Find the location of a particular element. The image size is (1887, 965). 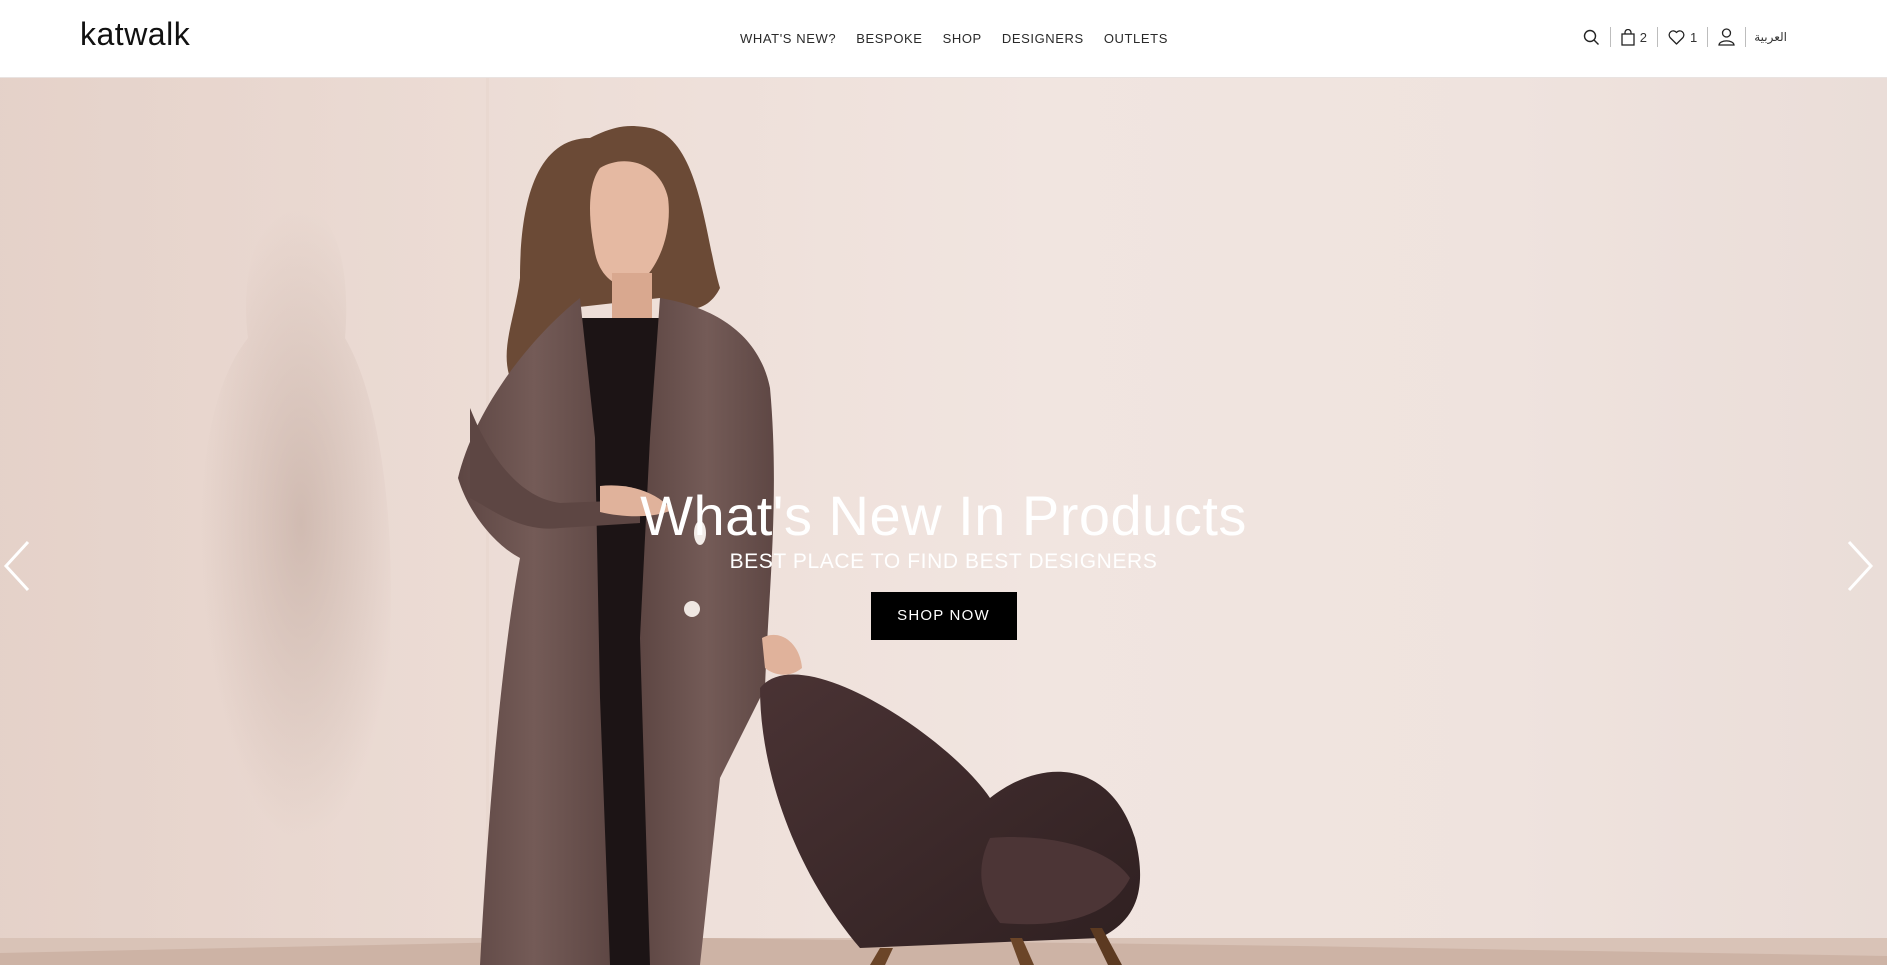

language-switch: العربية is located at coordinates (1766, 37).